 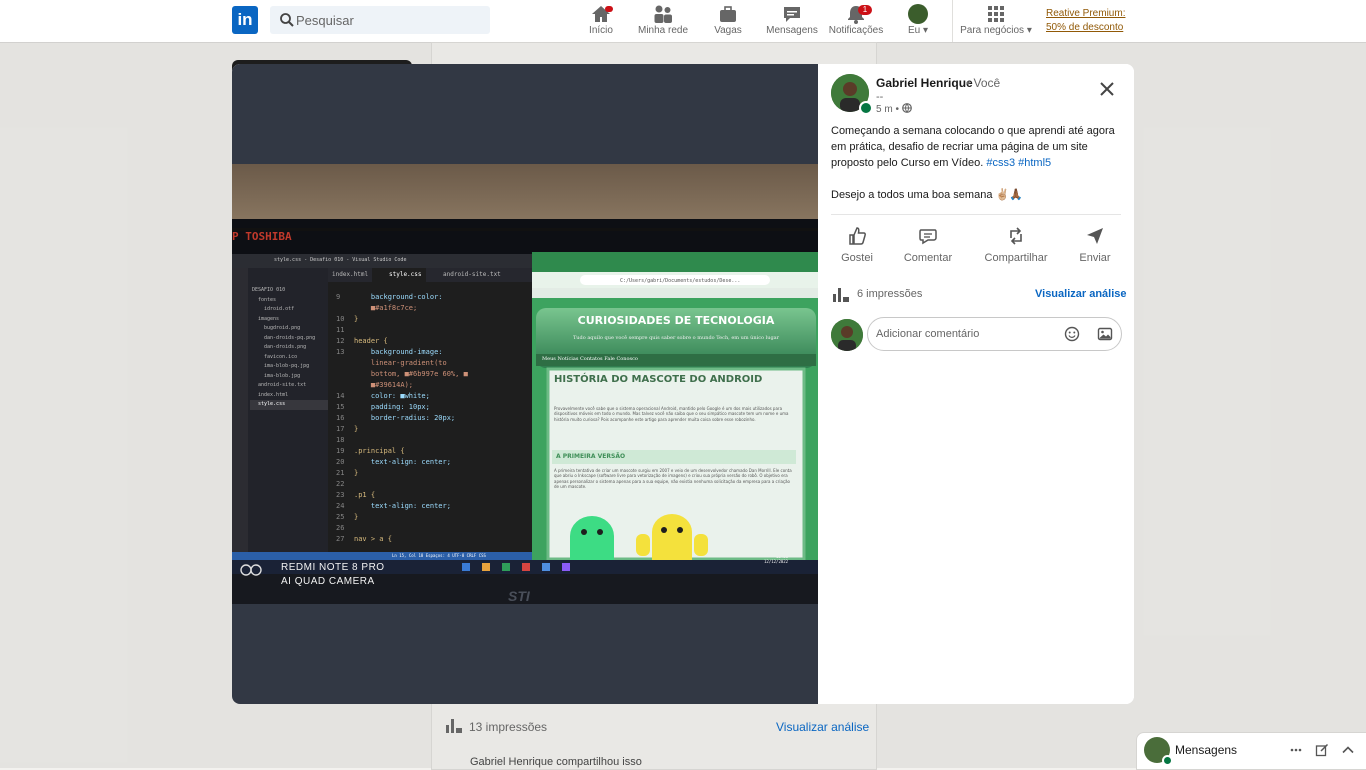 I want to click on code-line-number: 11, so click(x=340, y=330).